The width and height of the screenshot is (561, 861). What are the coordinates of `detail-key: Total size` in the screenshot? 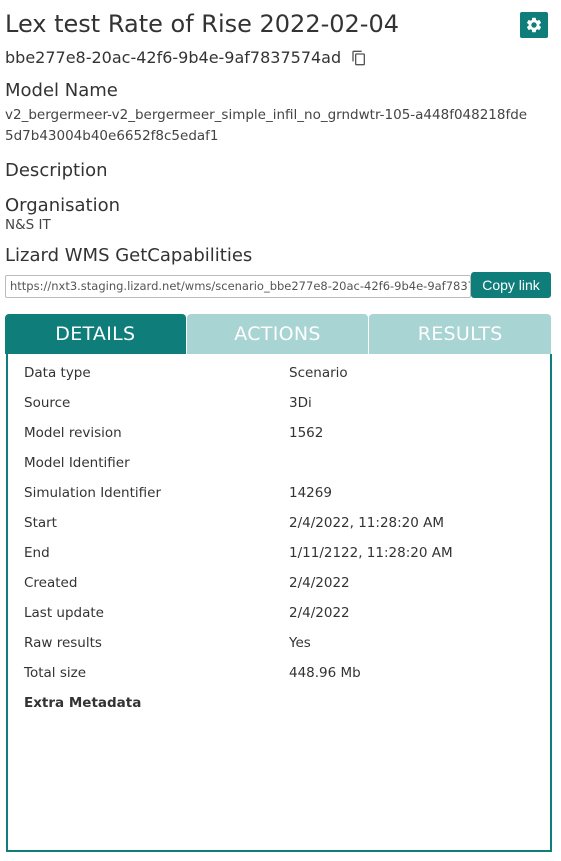 It's located at (55, 673).